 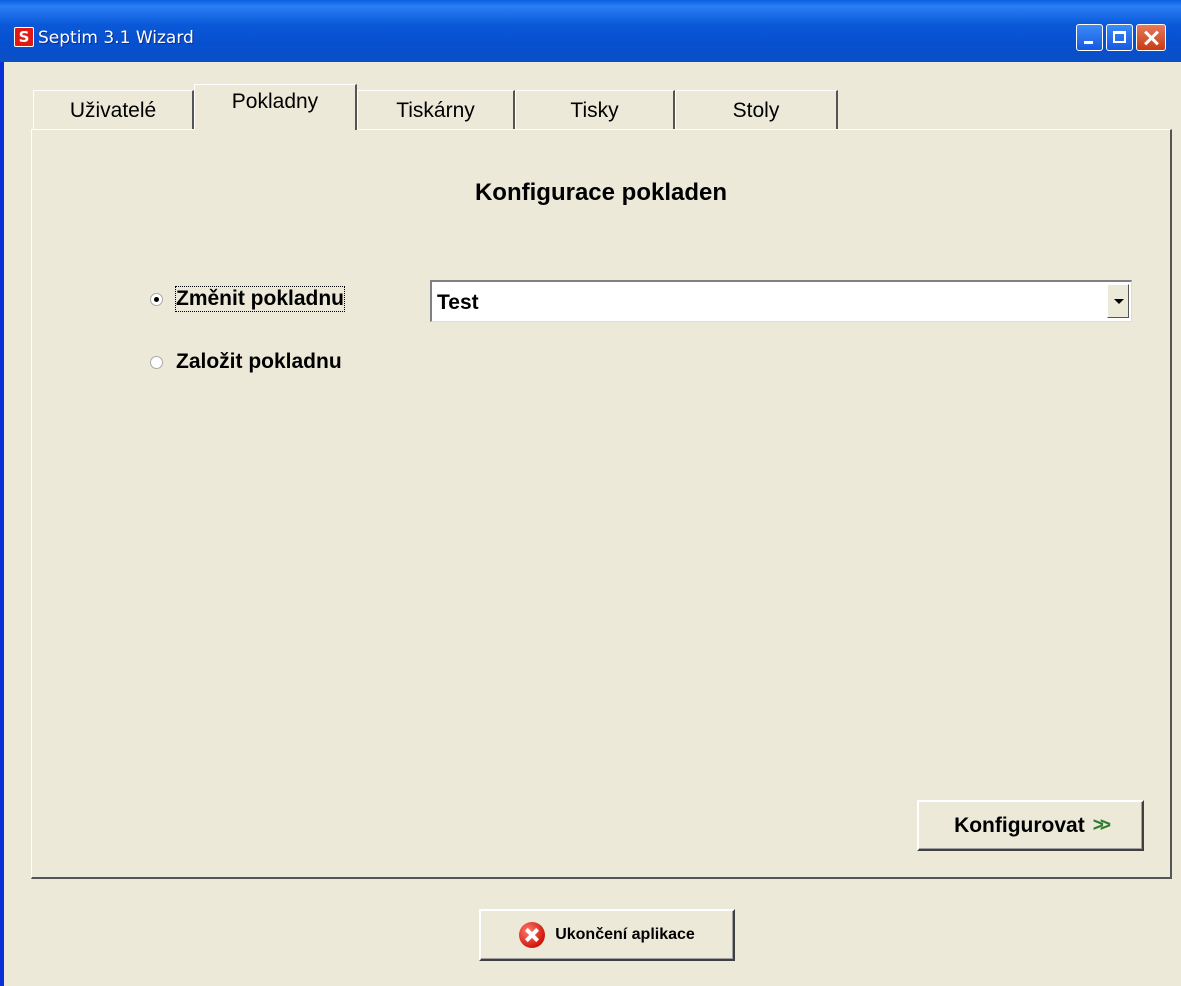 I want to click on radio-change-register: Změnit pokladnu, so click(x=247, y=299).